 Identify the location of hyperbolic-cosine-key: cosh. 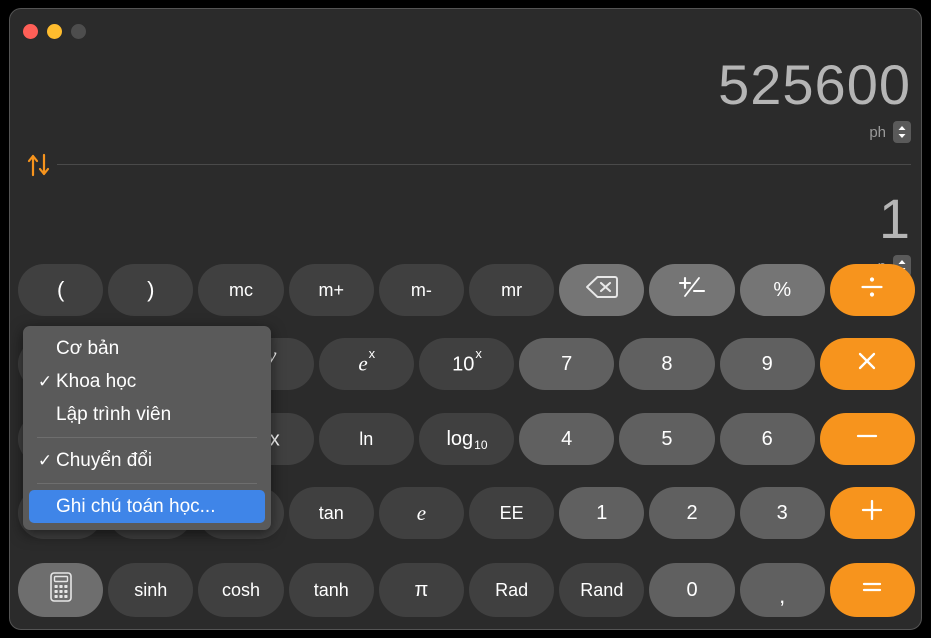
(241, 590).